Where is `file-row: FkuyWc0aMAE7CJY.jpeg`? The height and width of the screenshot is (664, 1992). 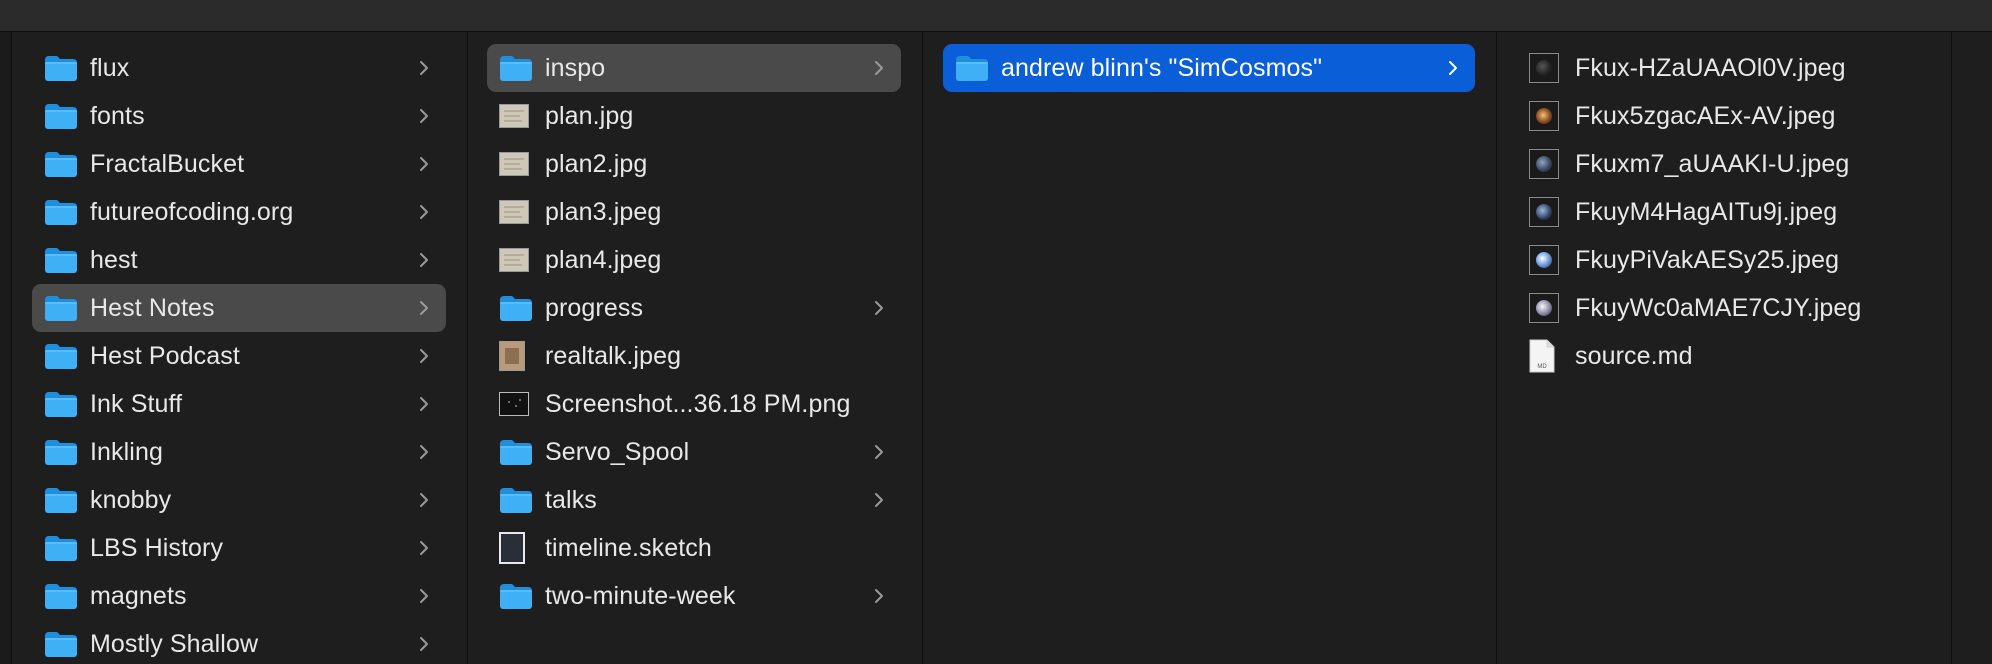
file-row: FkuyWc0aMAE7CJY.jpeg is located at coordinates (1722, 308).